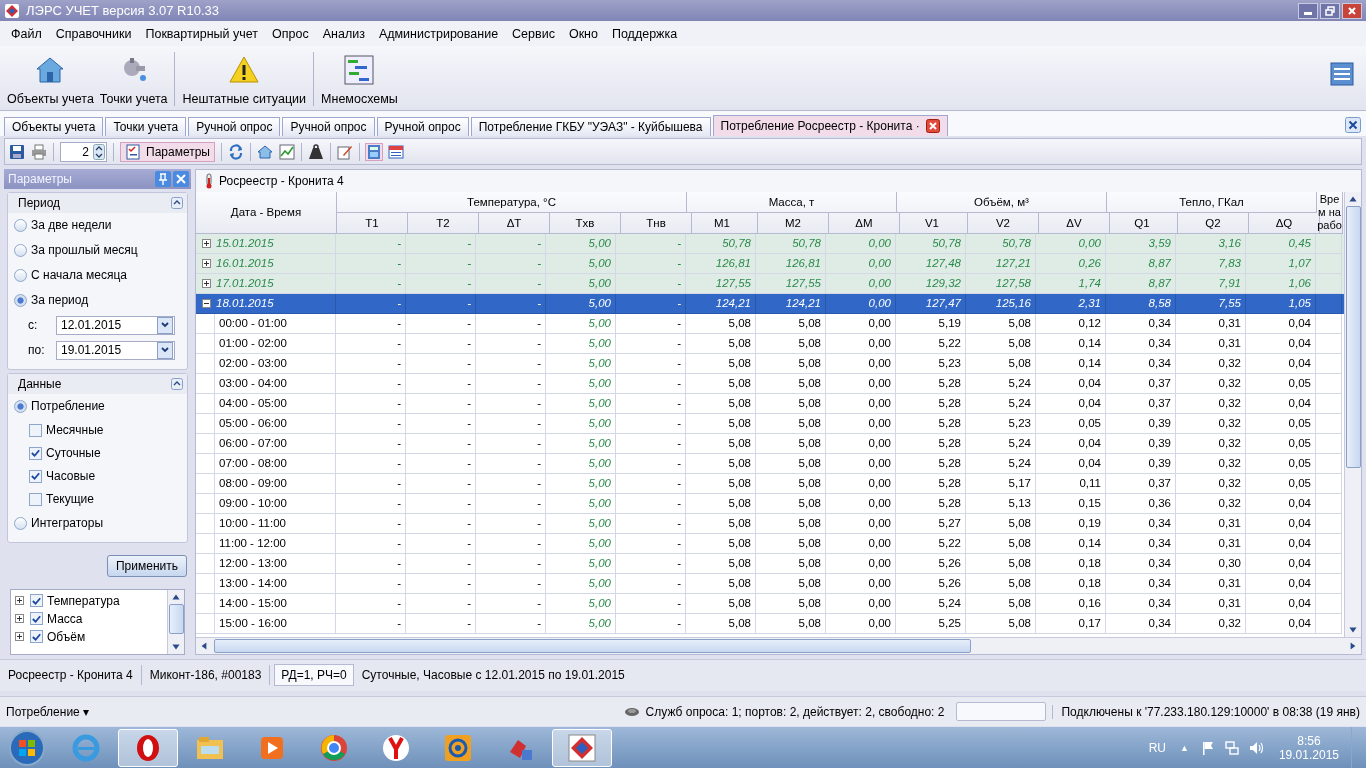 The width and height of the screenshot is (1366, 768). What do you see at coordinates (373, 151) in the screenshot?
I see `calculator-icon` at bounding box center [373, 151].